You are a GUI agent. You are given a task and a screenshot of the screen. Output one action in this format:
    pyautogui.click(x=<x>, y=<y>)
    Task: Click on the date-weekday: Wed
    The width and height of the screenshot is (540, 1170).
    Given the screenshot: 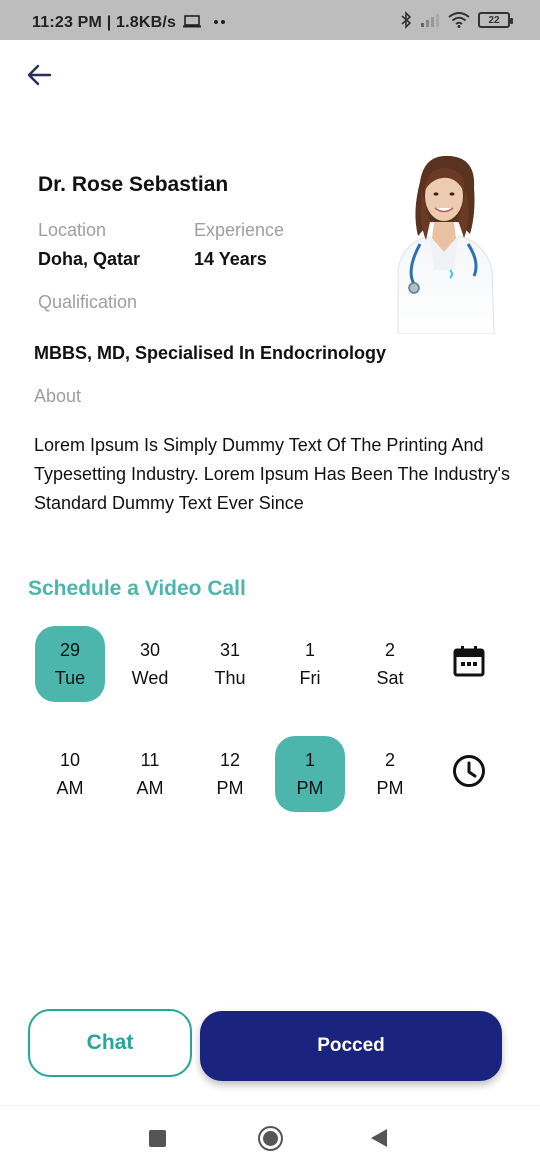 What is the action you would take?
    pyautogui.click(x=150, y=678)
    